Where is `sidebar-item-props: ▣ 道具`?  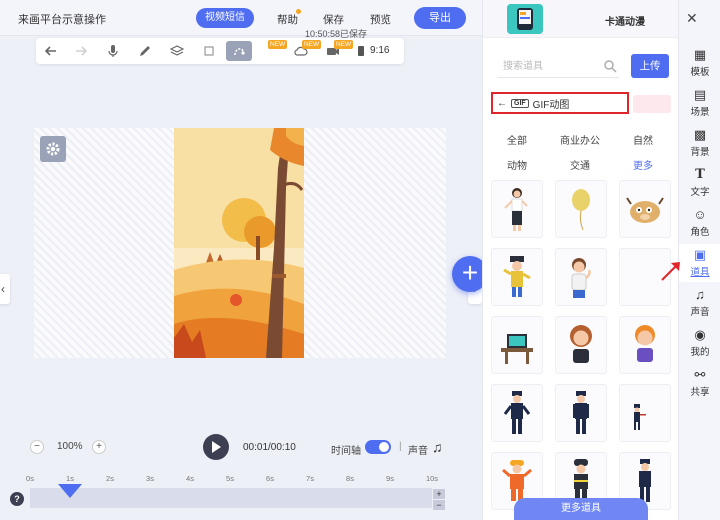
sidebar-item-props: ▣ 道具 is located at coordinates (699, 263).